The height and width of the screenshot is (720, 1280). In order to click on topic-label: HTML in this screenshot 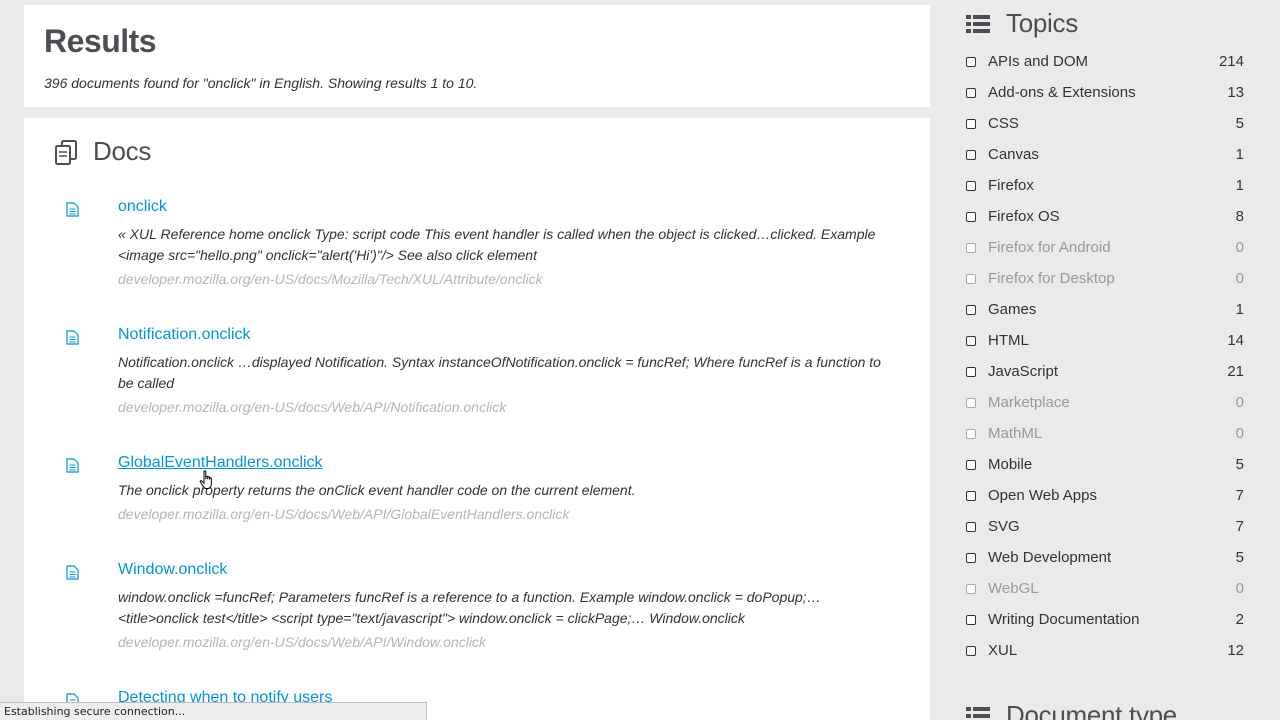, I will do `click(1008, 340)`.